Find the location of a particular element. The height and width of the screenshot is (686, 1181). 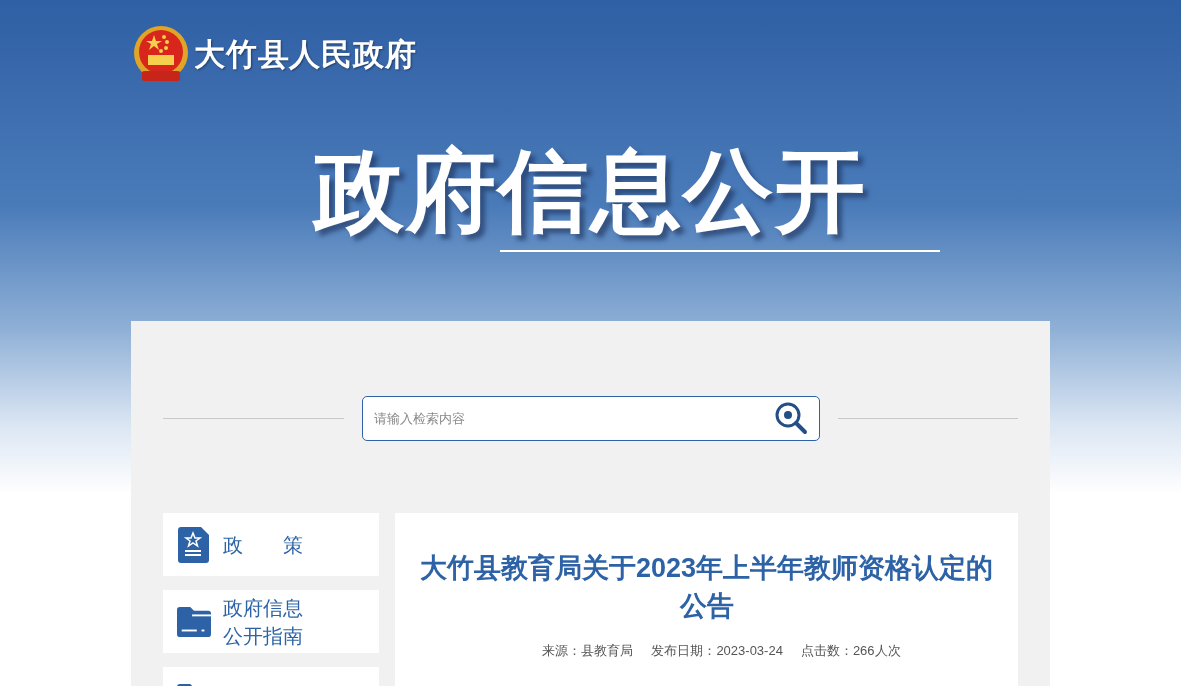

banner-title: 政府信息公开 is located at coordinates (590, 191).